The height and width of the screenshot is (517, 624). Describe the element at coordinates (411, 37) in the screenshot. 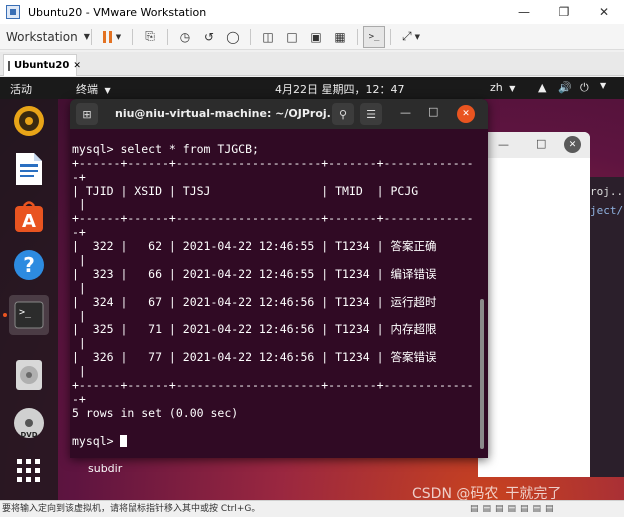

I see `fullscreen-icon: ⤢ ▼` at that location.